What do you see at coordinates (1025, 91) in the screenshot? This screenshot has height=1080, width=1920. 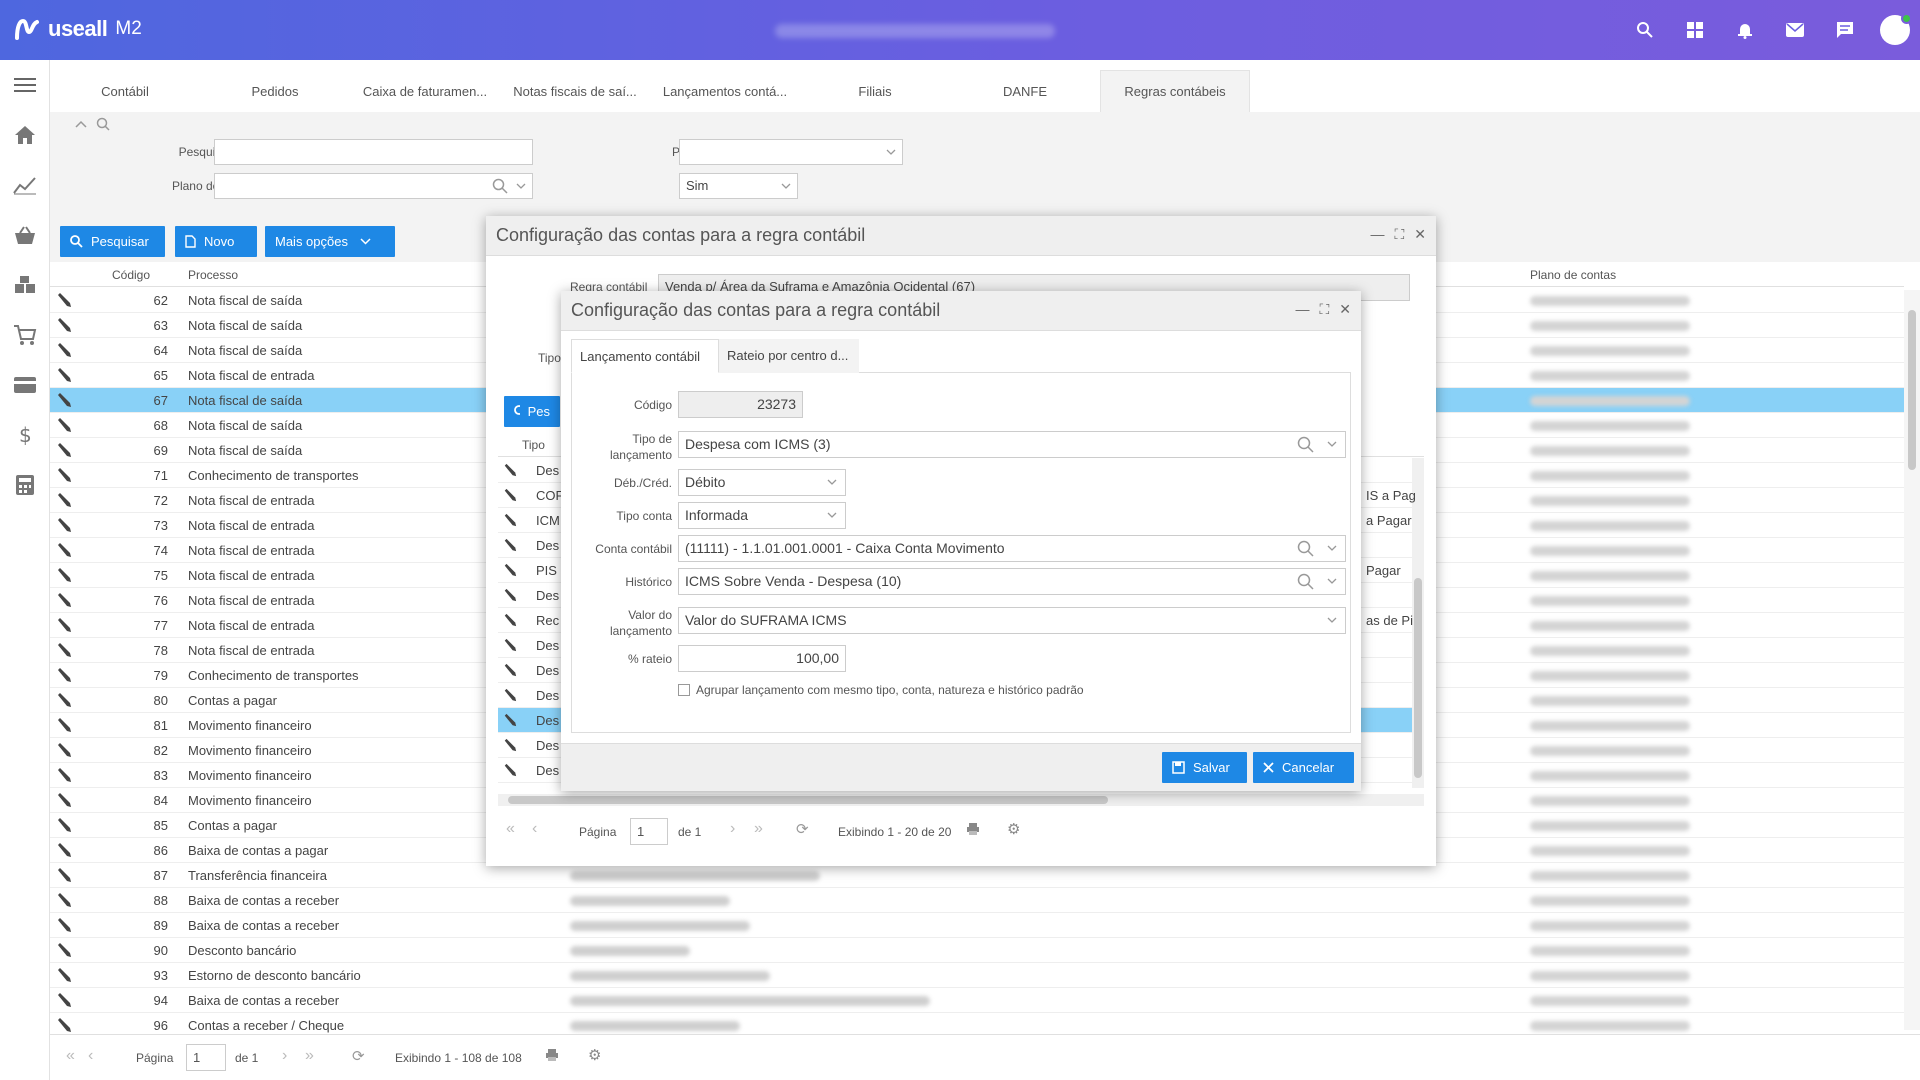 I see `tab-danfe: DANFE` at bounding box center [1025, 91].